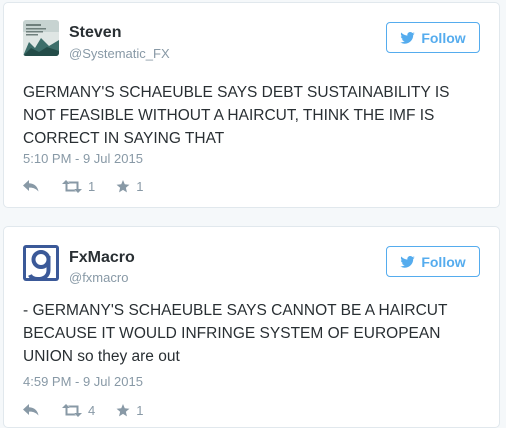  Describe the element at coordinates (92, 186) in the screenshot. I see `retweet-count: 1` at that location.